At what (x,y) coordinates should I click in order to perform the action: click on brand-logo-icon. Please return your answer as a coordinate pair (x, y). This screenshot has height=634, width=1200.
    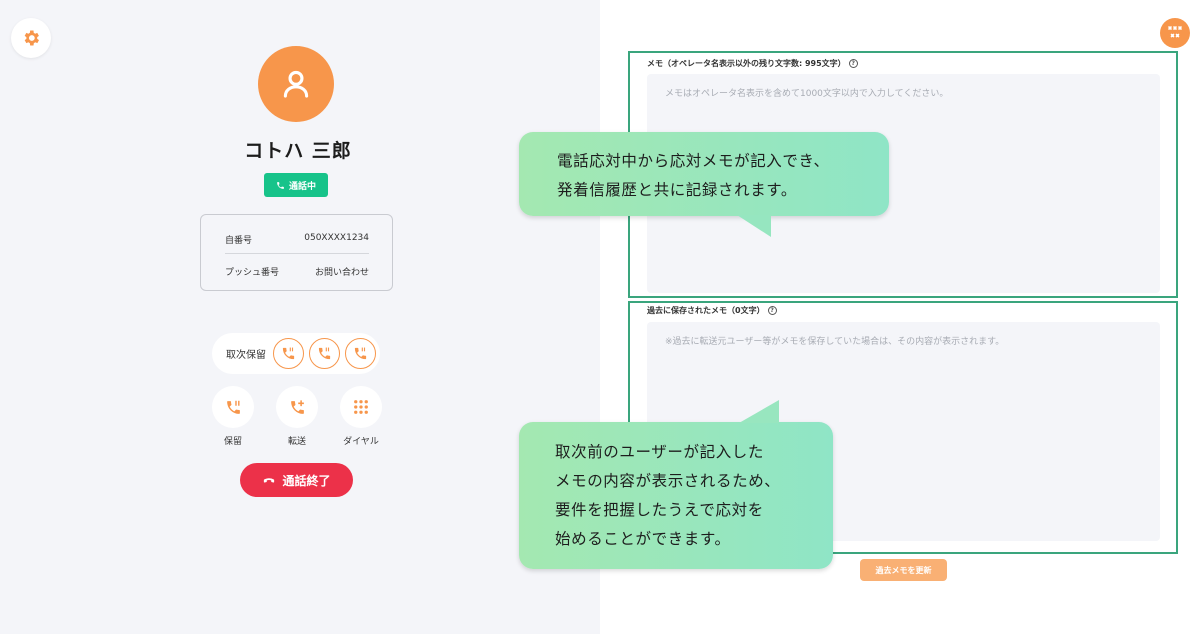
    Looking at the image, I should click on (1175, 32).